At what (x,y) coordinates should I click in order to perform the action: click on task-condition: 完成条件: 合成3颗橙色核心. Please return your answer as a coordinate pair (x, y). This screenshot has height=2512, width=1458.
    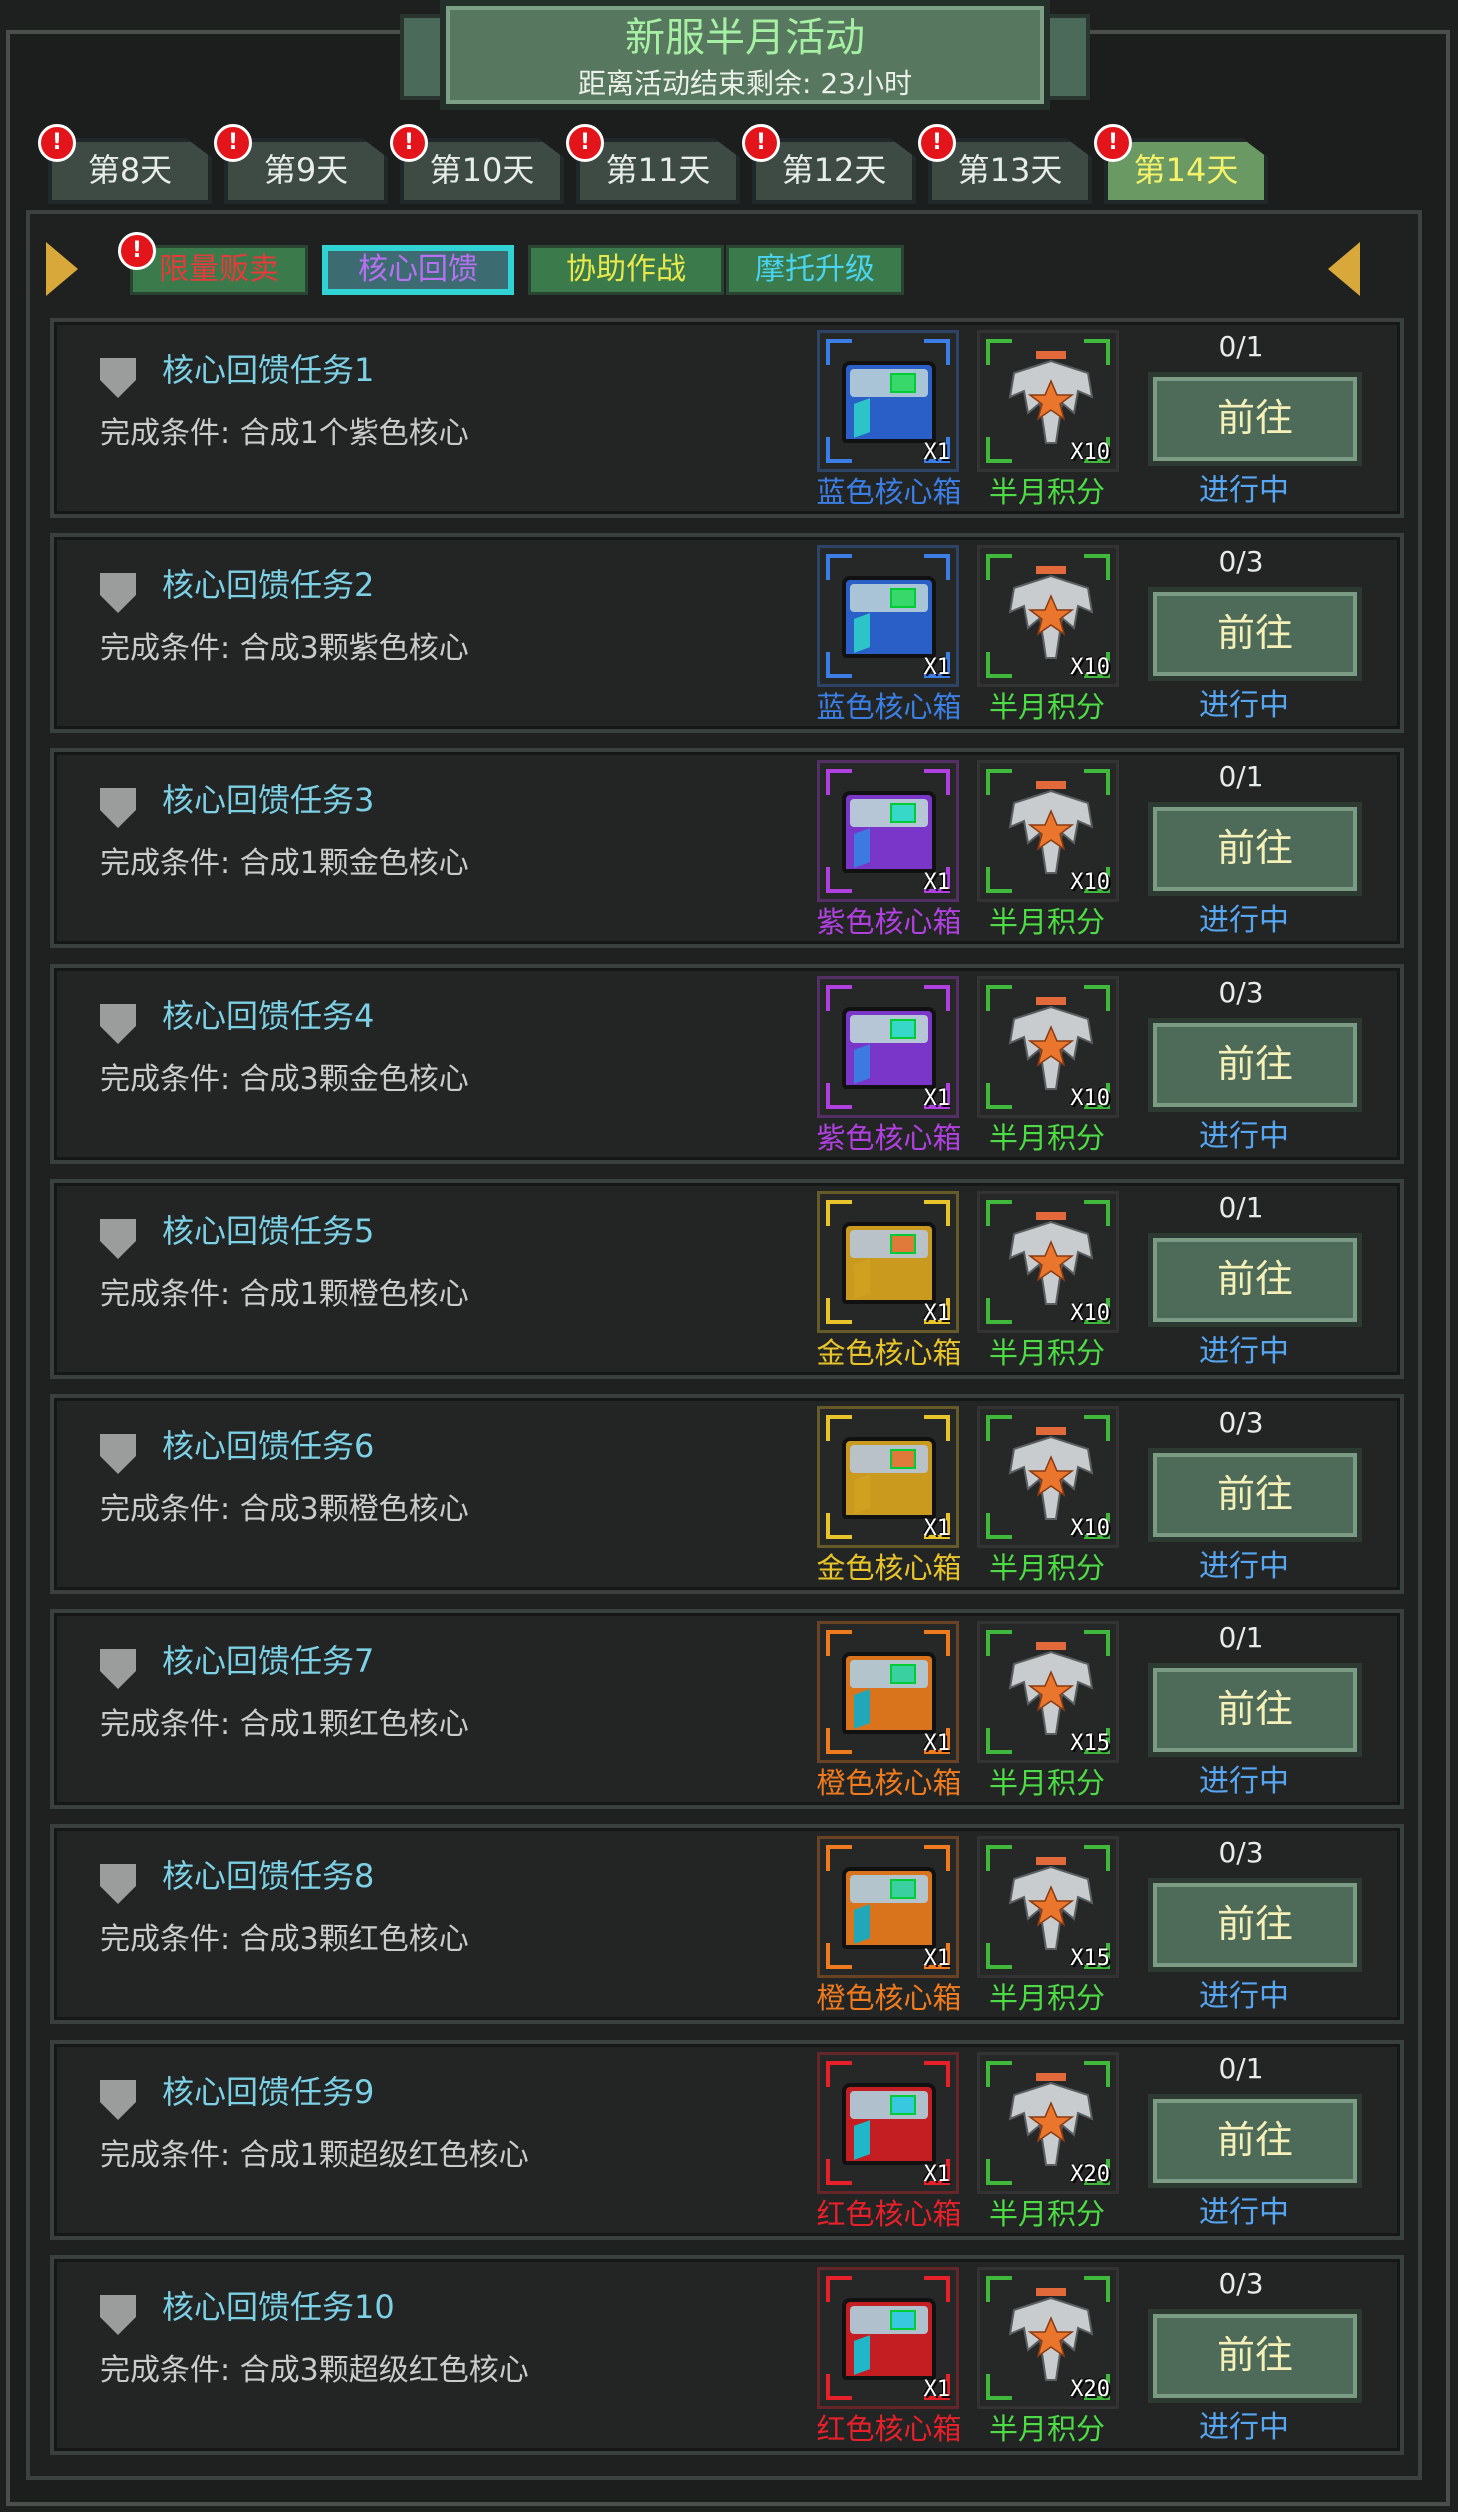
    Looking at the image, I should click on (284, 1509).